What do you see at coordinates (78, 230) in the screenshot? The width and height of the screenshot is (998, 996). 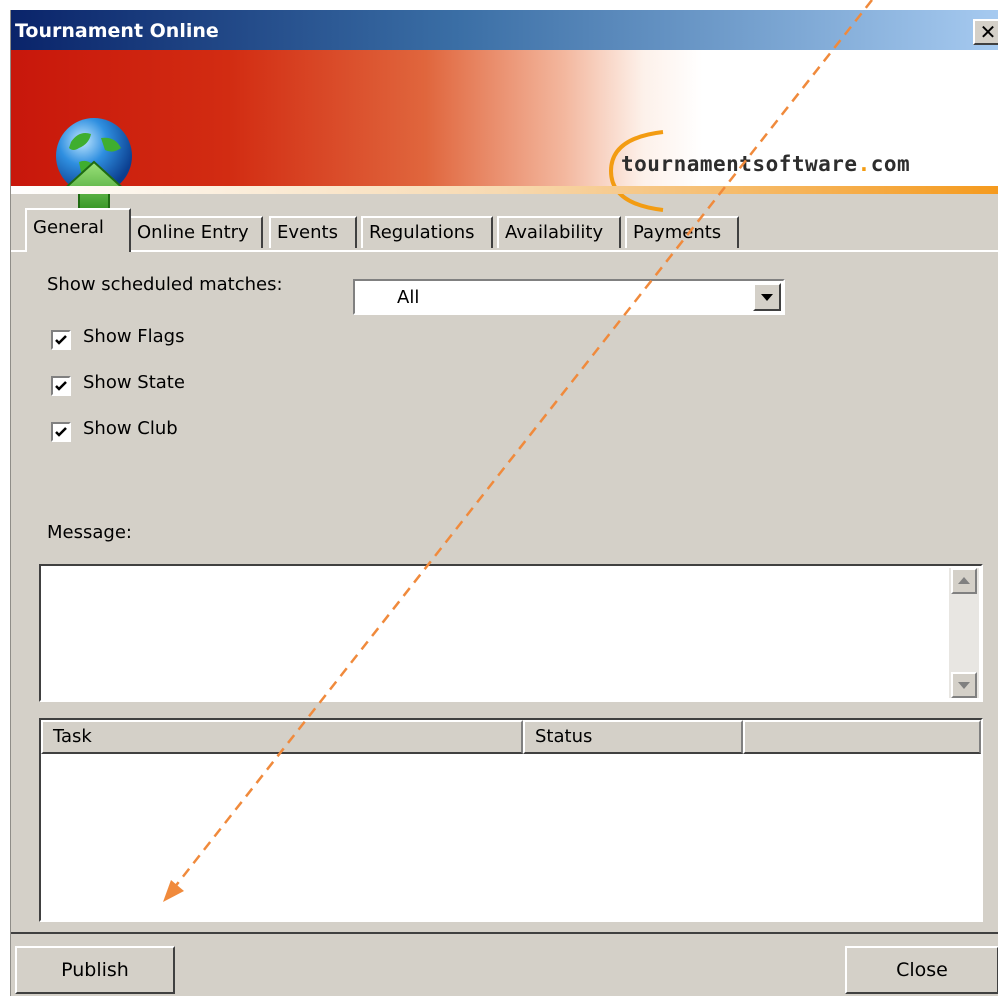 I see `tab-general: General` at bounding box center [78, 230].